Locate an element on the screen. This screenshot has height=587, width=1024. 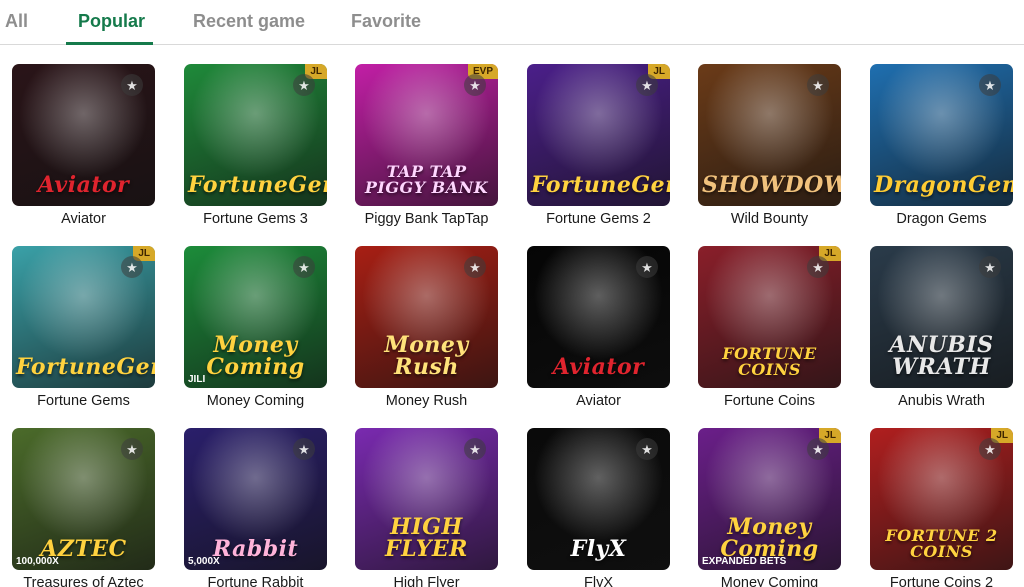
game-thumbnail: Rabbit 5,000X ★ is located at coordinates (255, 499).